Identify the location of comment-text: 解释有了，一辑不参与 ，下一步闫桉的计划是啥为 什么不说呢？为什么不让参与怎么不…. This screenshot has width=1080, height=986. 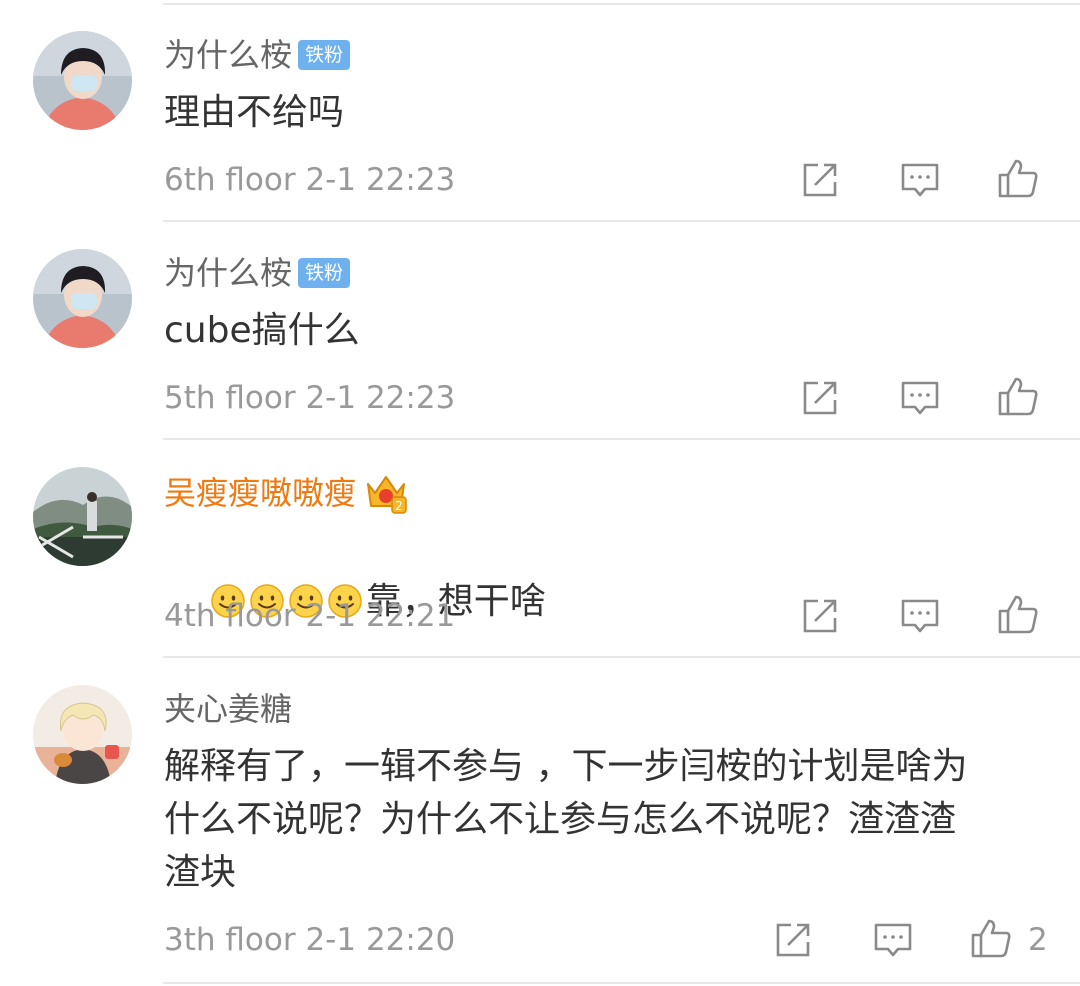
(566, 819).